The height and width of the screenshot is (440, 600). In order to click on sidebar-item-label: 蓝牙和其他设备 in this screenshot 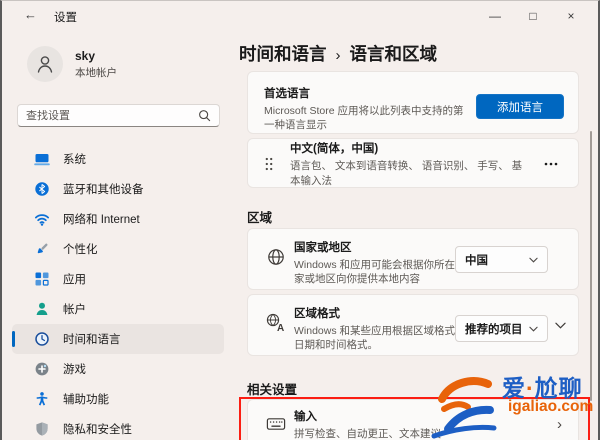, I will do `click(103, 190)`.